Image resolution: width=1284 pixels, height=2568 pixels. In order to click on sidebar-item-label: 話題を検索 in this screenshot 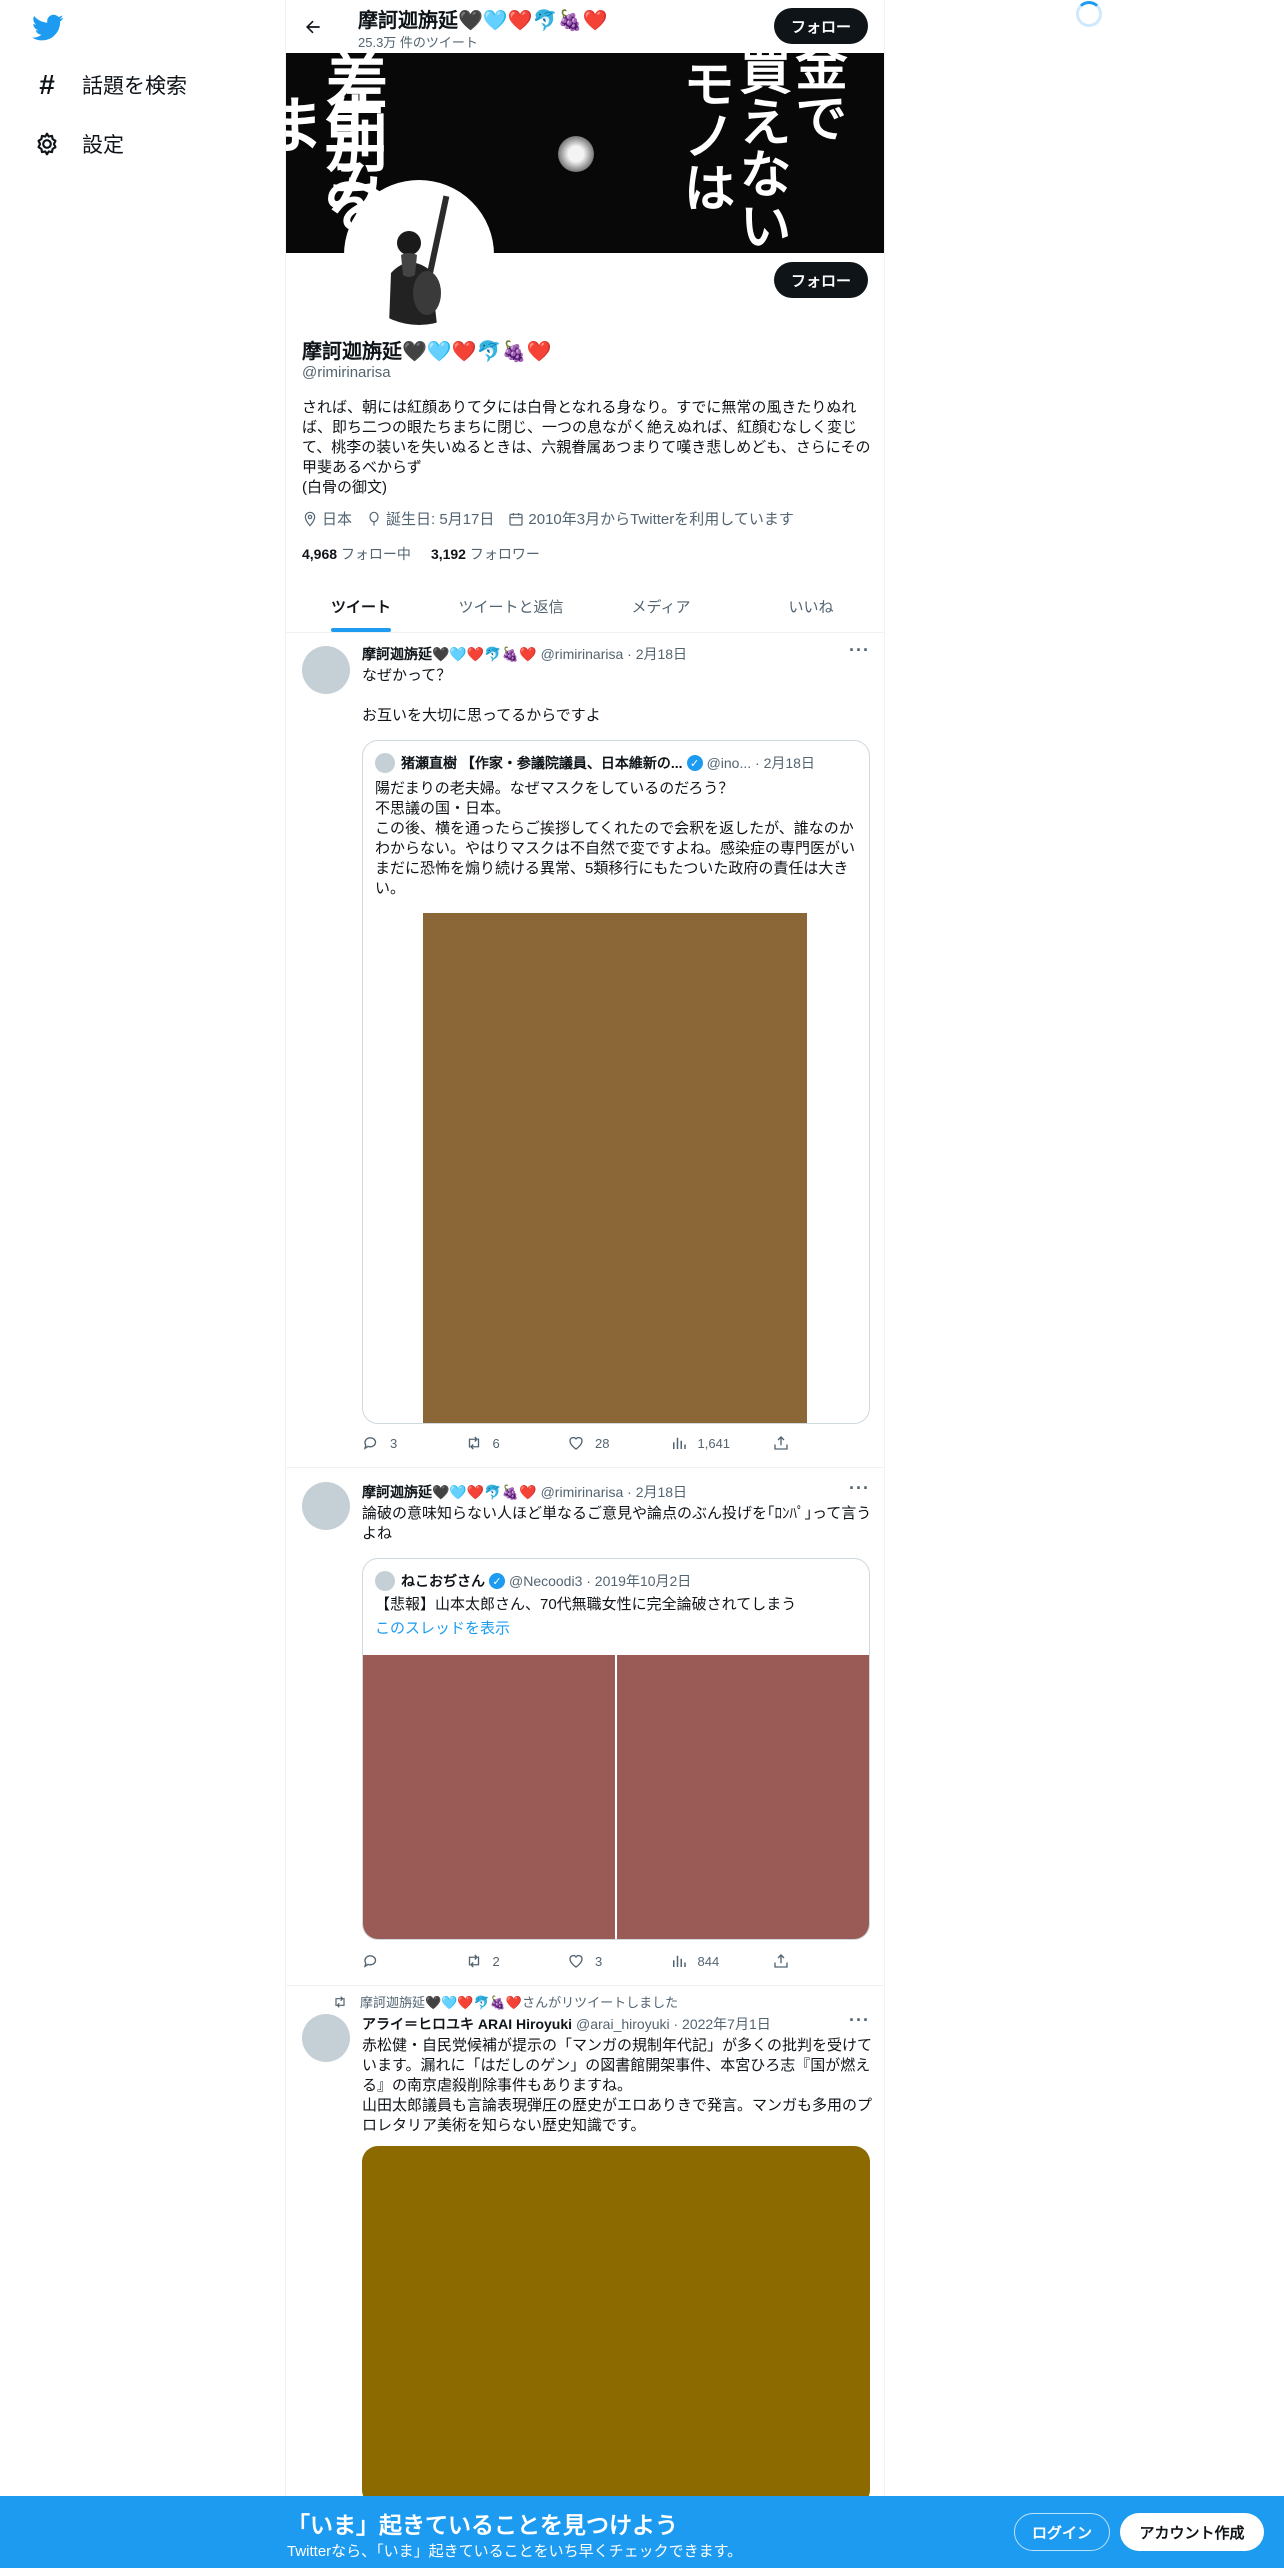, I will do `click(134, 86)`.